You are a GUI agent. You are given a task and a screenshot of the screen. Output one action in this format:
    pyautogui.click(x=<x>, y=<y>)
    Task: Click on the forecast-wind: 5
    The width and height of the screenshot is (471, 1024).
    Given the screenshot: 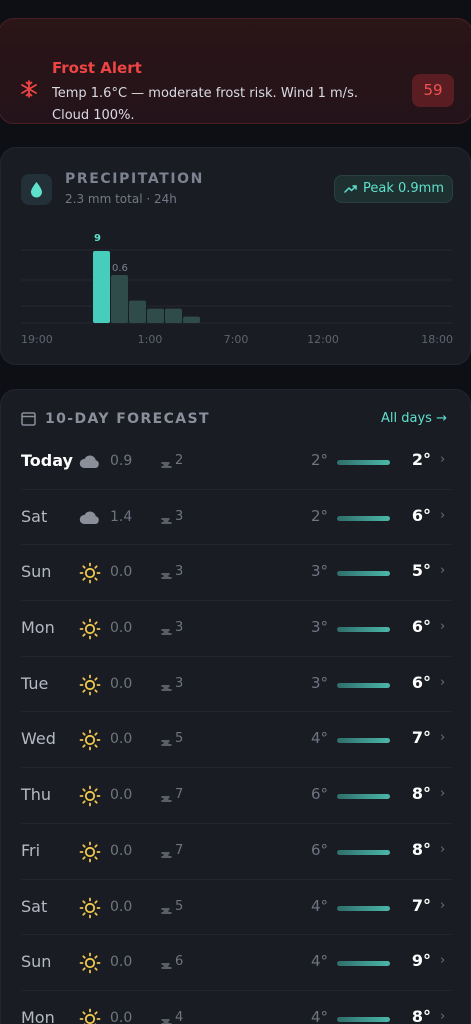 What is the action you would take?
    pyautogui.click(x=179, y=906)
    